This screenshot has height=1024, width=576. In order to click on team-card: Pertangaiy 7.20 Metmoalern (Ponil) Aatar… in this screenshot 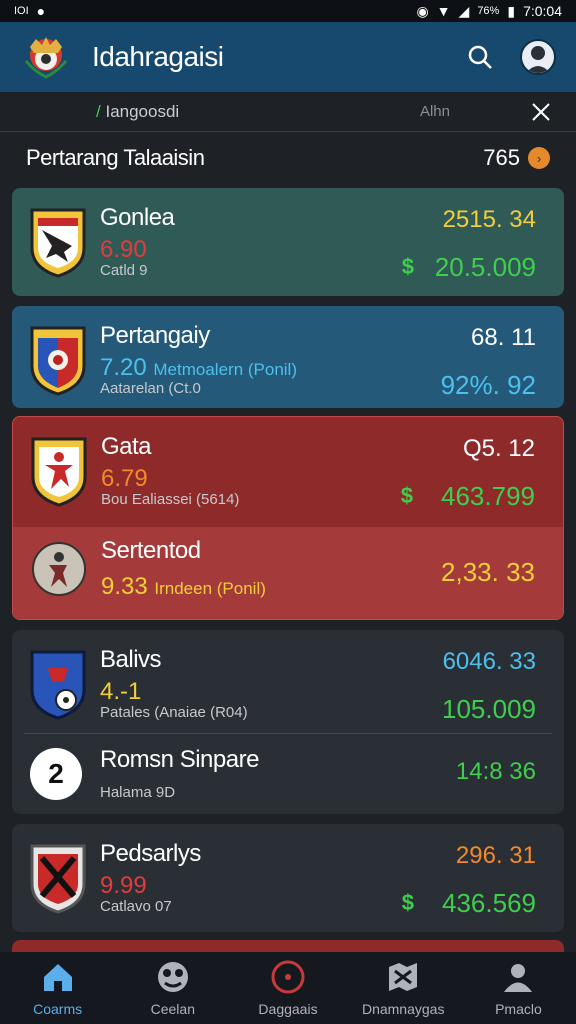, I will do `click(288, 357)`.